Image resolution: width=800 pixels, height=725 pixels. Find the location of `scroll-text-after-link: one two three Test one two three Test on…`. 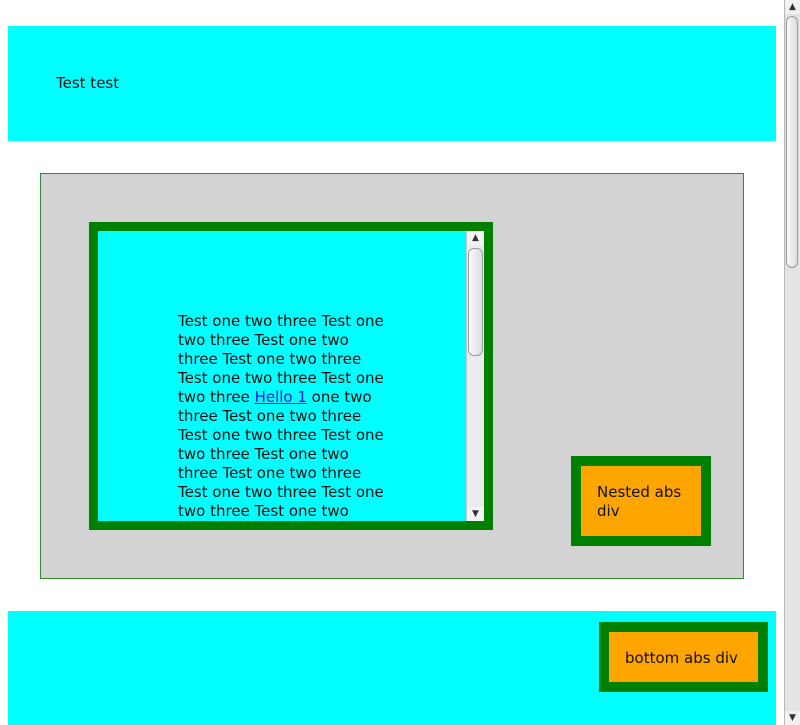

scroll-text-after-link: one two three Test one two three Test on… is located at coordinates (281, 459).